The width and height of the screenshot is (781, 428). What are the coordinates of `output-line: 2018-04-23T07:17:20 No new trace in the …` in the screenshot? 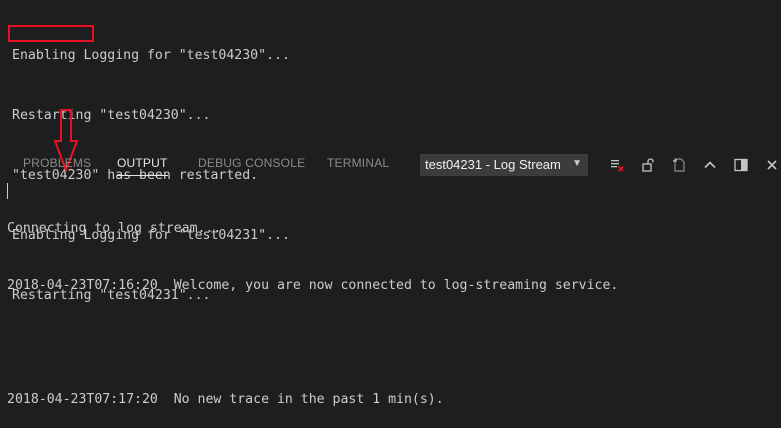 It's located at (225, 399).